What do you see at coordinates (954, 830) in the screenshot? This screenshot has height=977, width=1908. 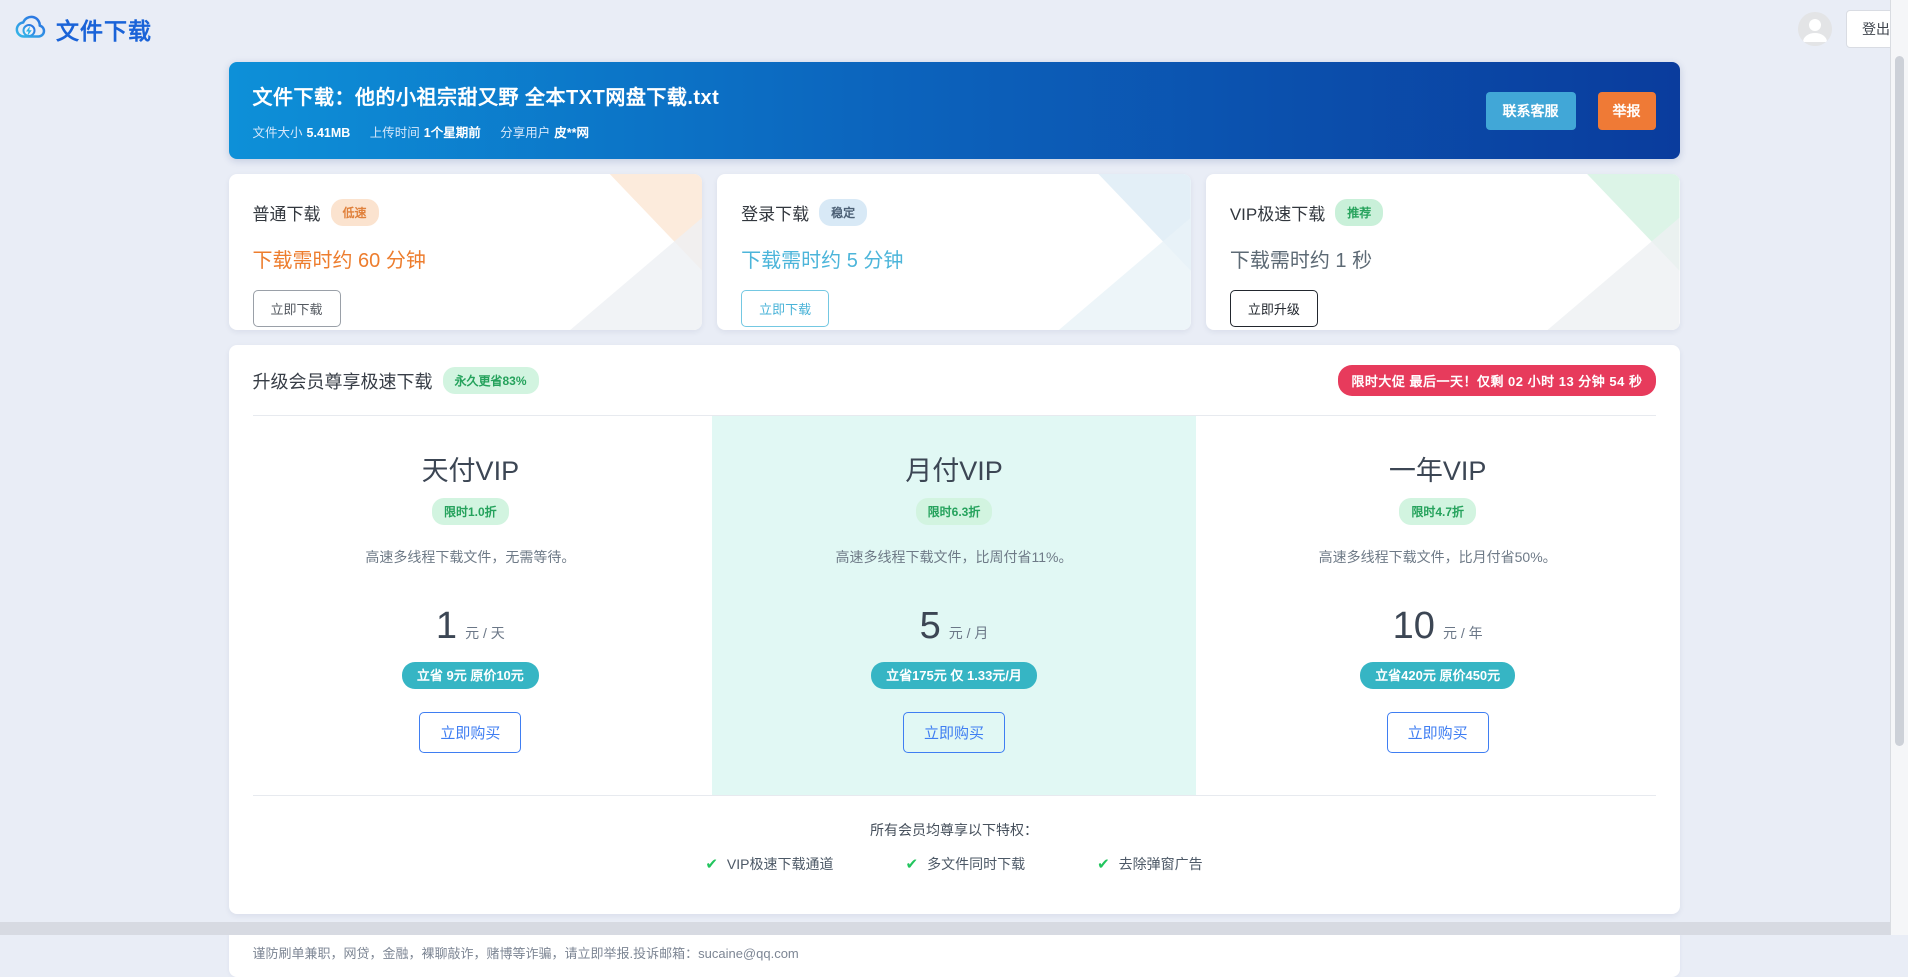 I see `perks-title: 所有会员均尊享以下特权：` at bounding box center [954, 830].